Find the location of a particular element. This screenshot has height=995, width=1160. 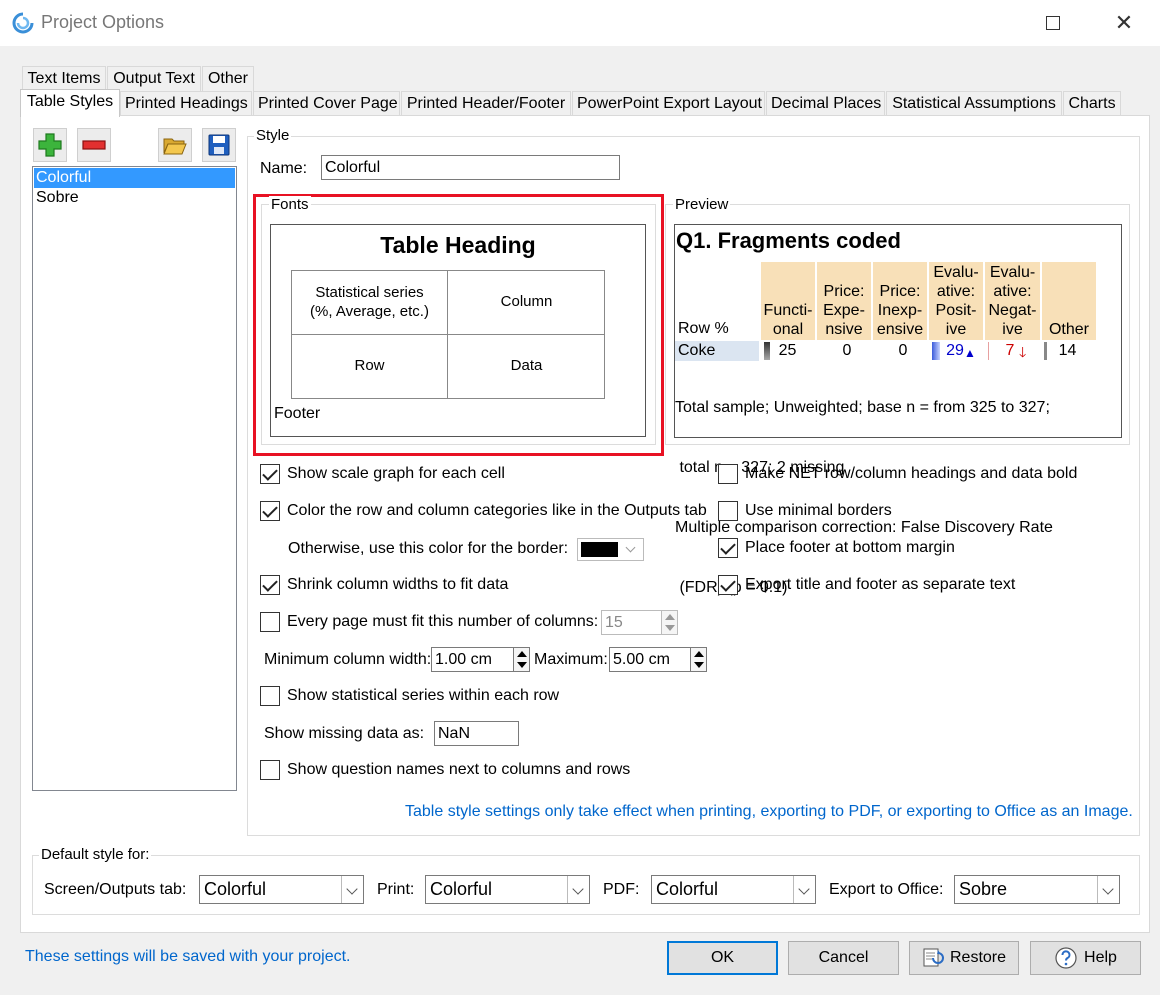

header-line: Negat- is located at coordinates (1012, 310).